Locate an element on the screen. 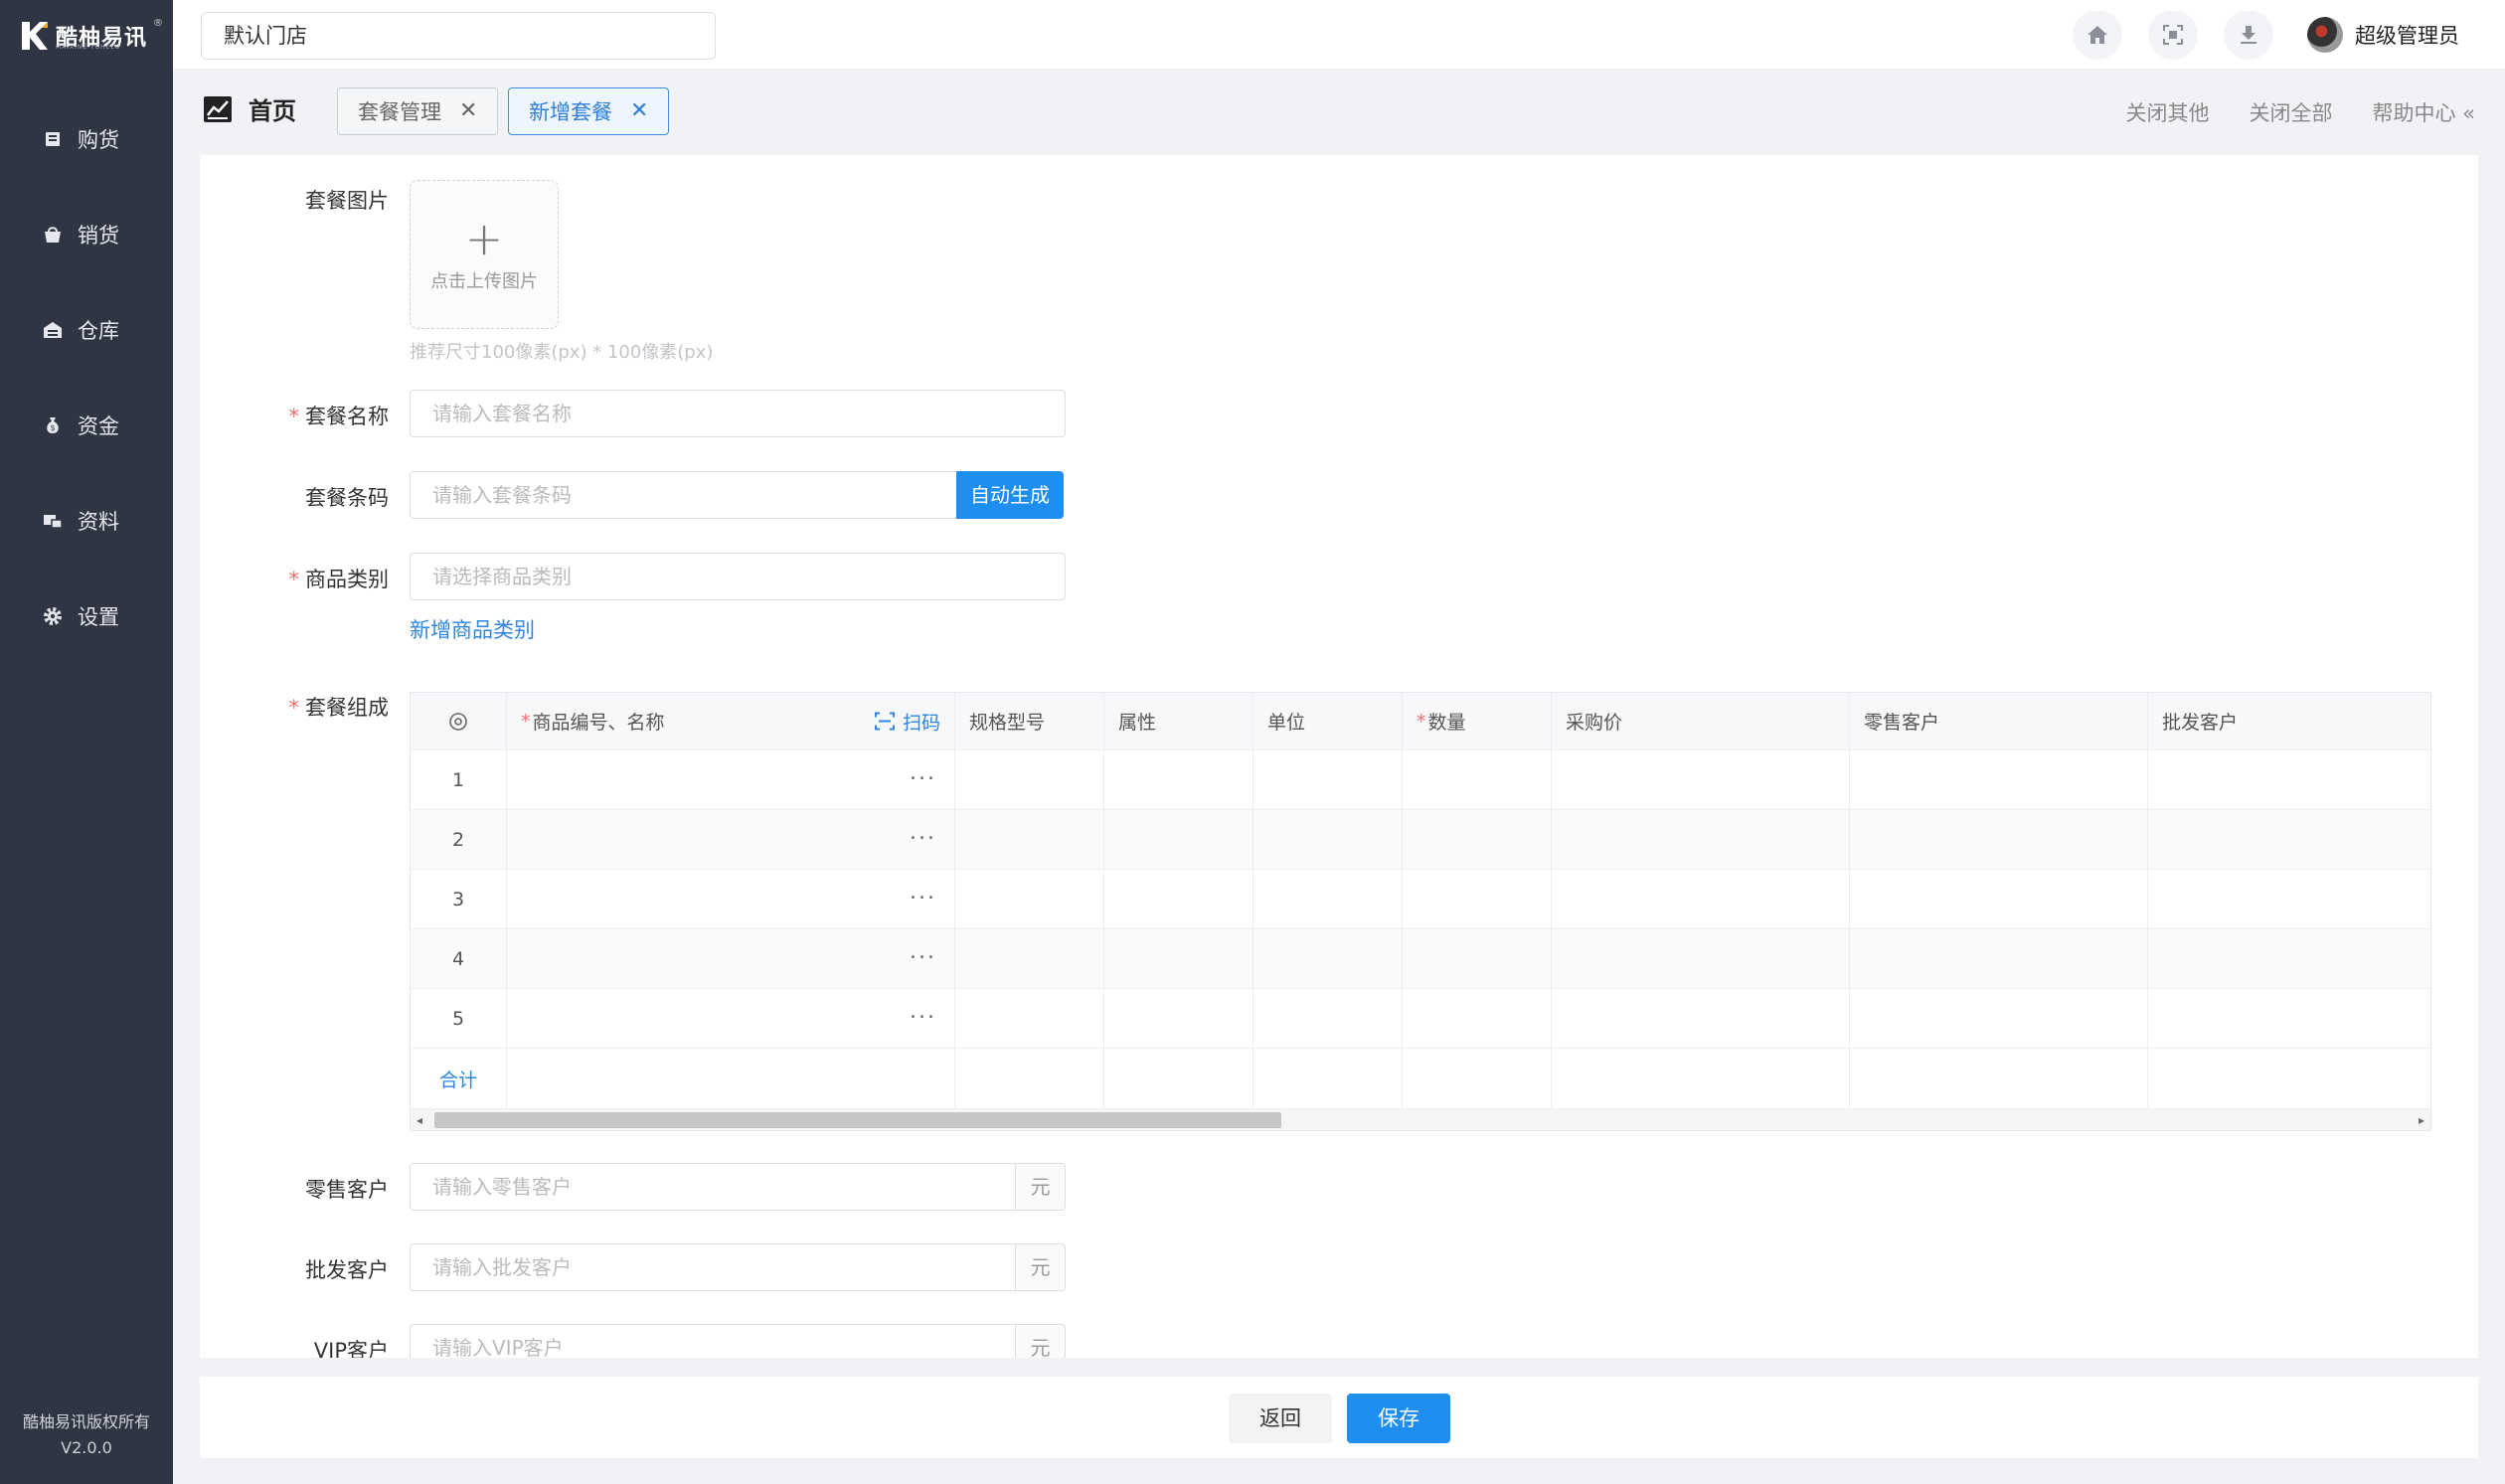 This screenshot has height=1484, width=2505. tab-home: 首页 is located at coordinates (249, 108).